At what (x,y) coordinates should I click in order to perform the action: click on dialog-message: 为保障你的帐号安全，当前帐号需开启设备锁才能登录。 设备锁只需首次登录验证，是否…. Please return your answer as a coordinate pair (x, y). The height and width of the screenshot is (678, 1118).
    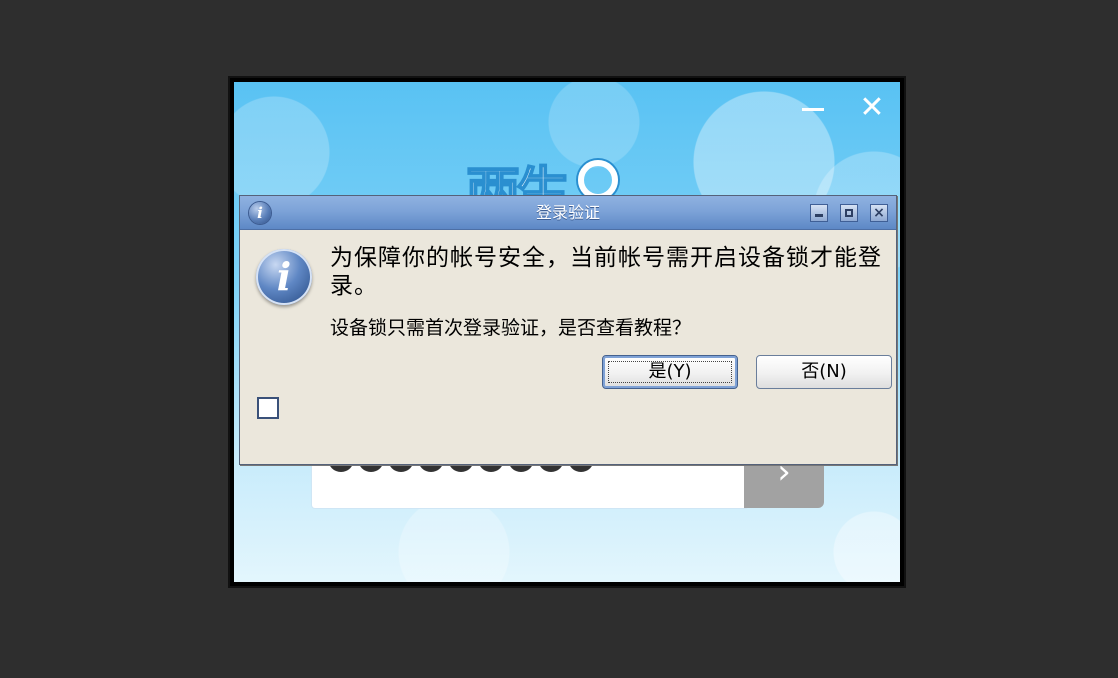
    Looking at the image, I should click on (613, 292).